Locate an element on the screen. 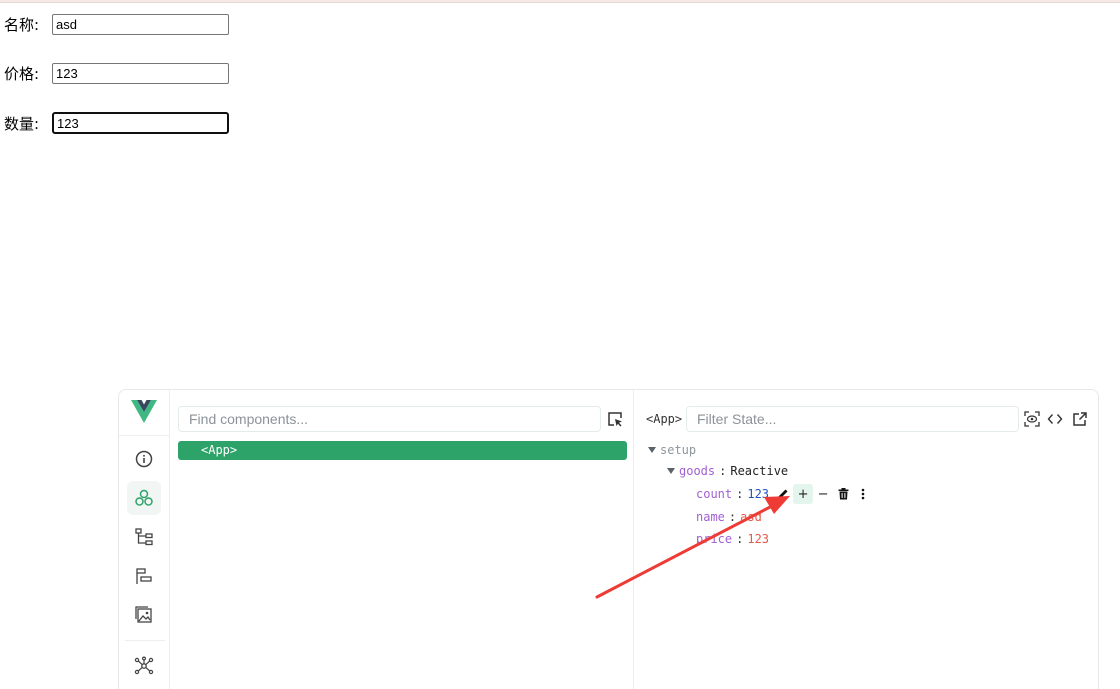 Image resolution: width=1120 pixels, height=689 pixels. router-graph-tab is located at coordinates (144, 666).